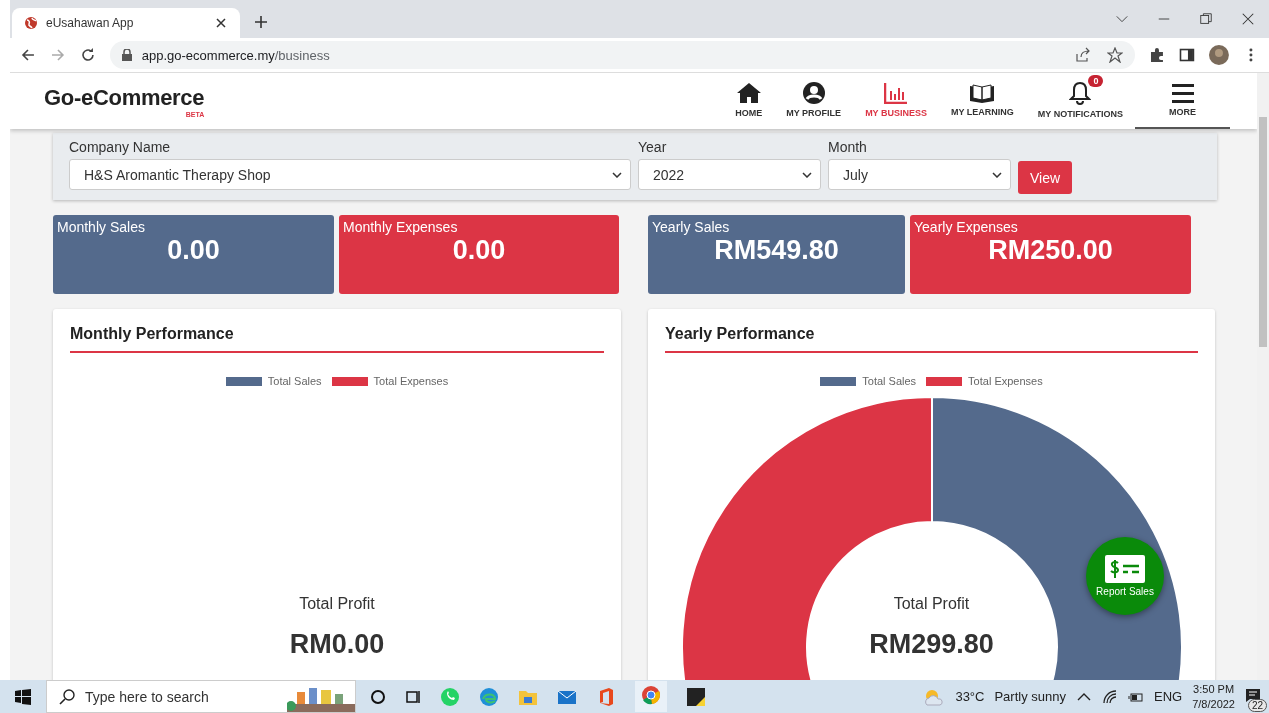  What do you see at coordinates (896, 93) in the screenshot?
I see `bar-chart-icon` at bounding box center [896, 93].